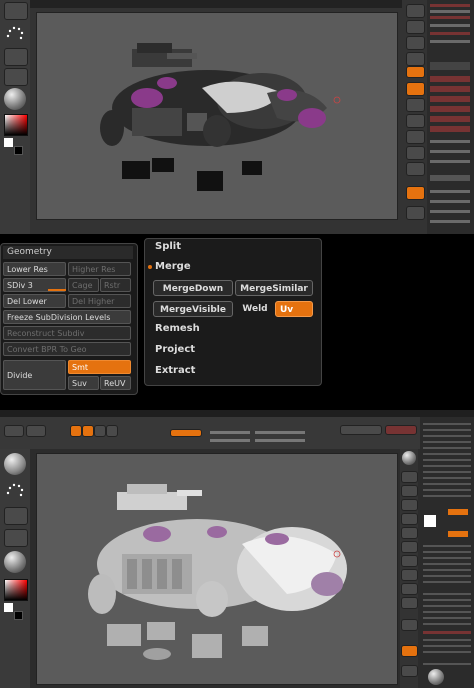  Describe the element at coordinates (15, 464) in the screenshot. I see `sphere-brush-icon` at that location.